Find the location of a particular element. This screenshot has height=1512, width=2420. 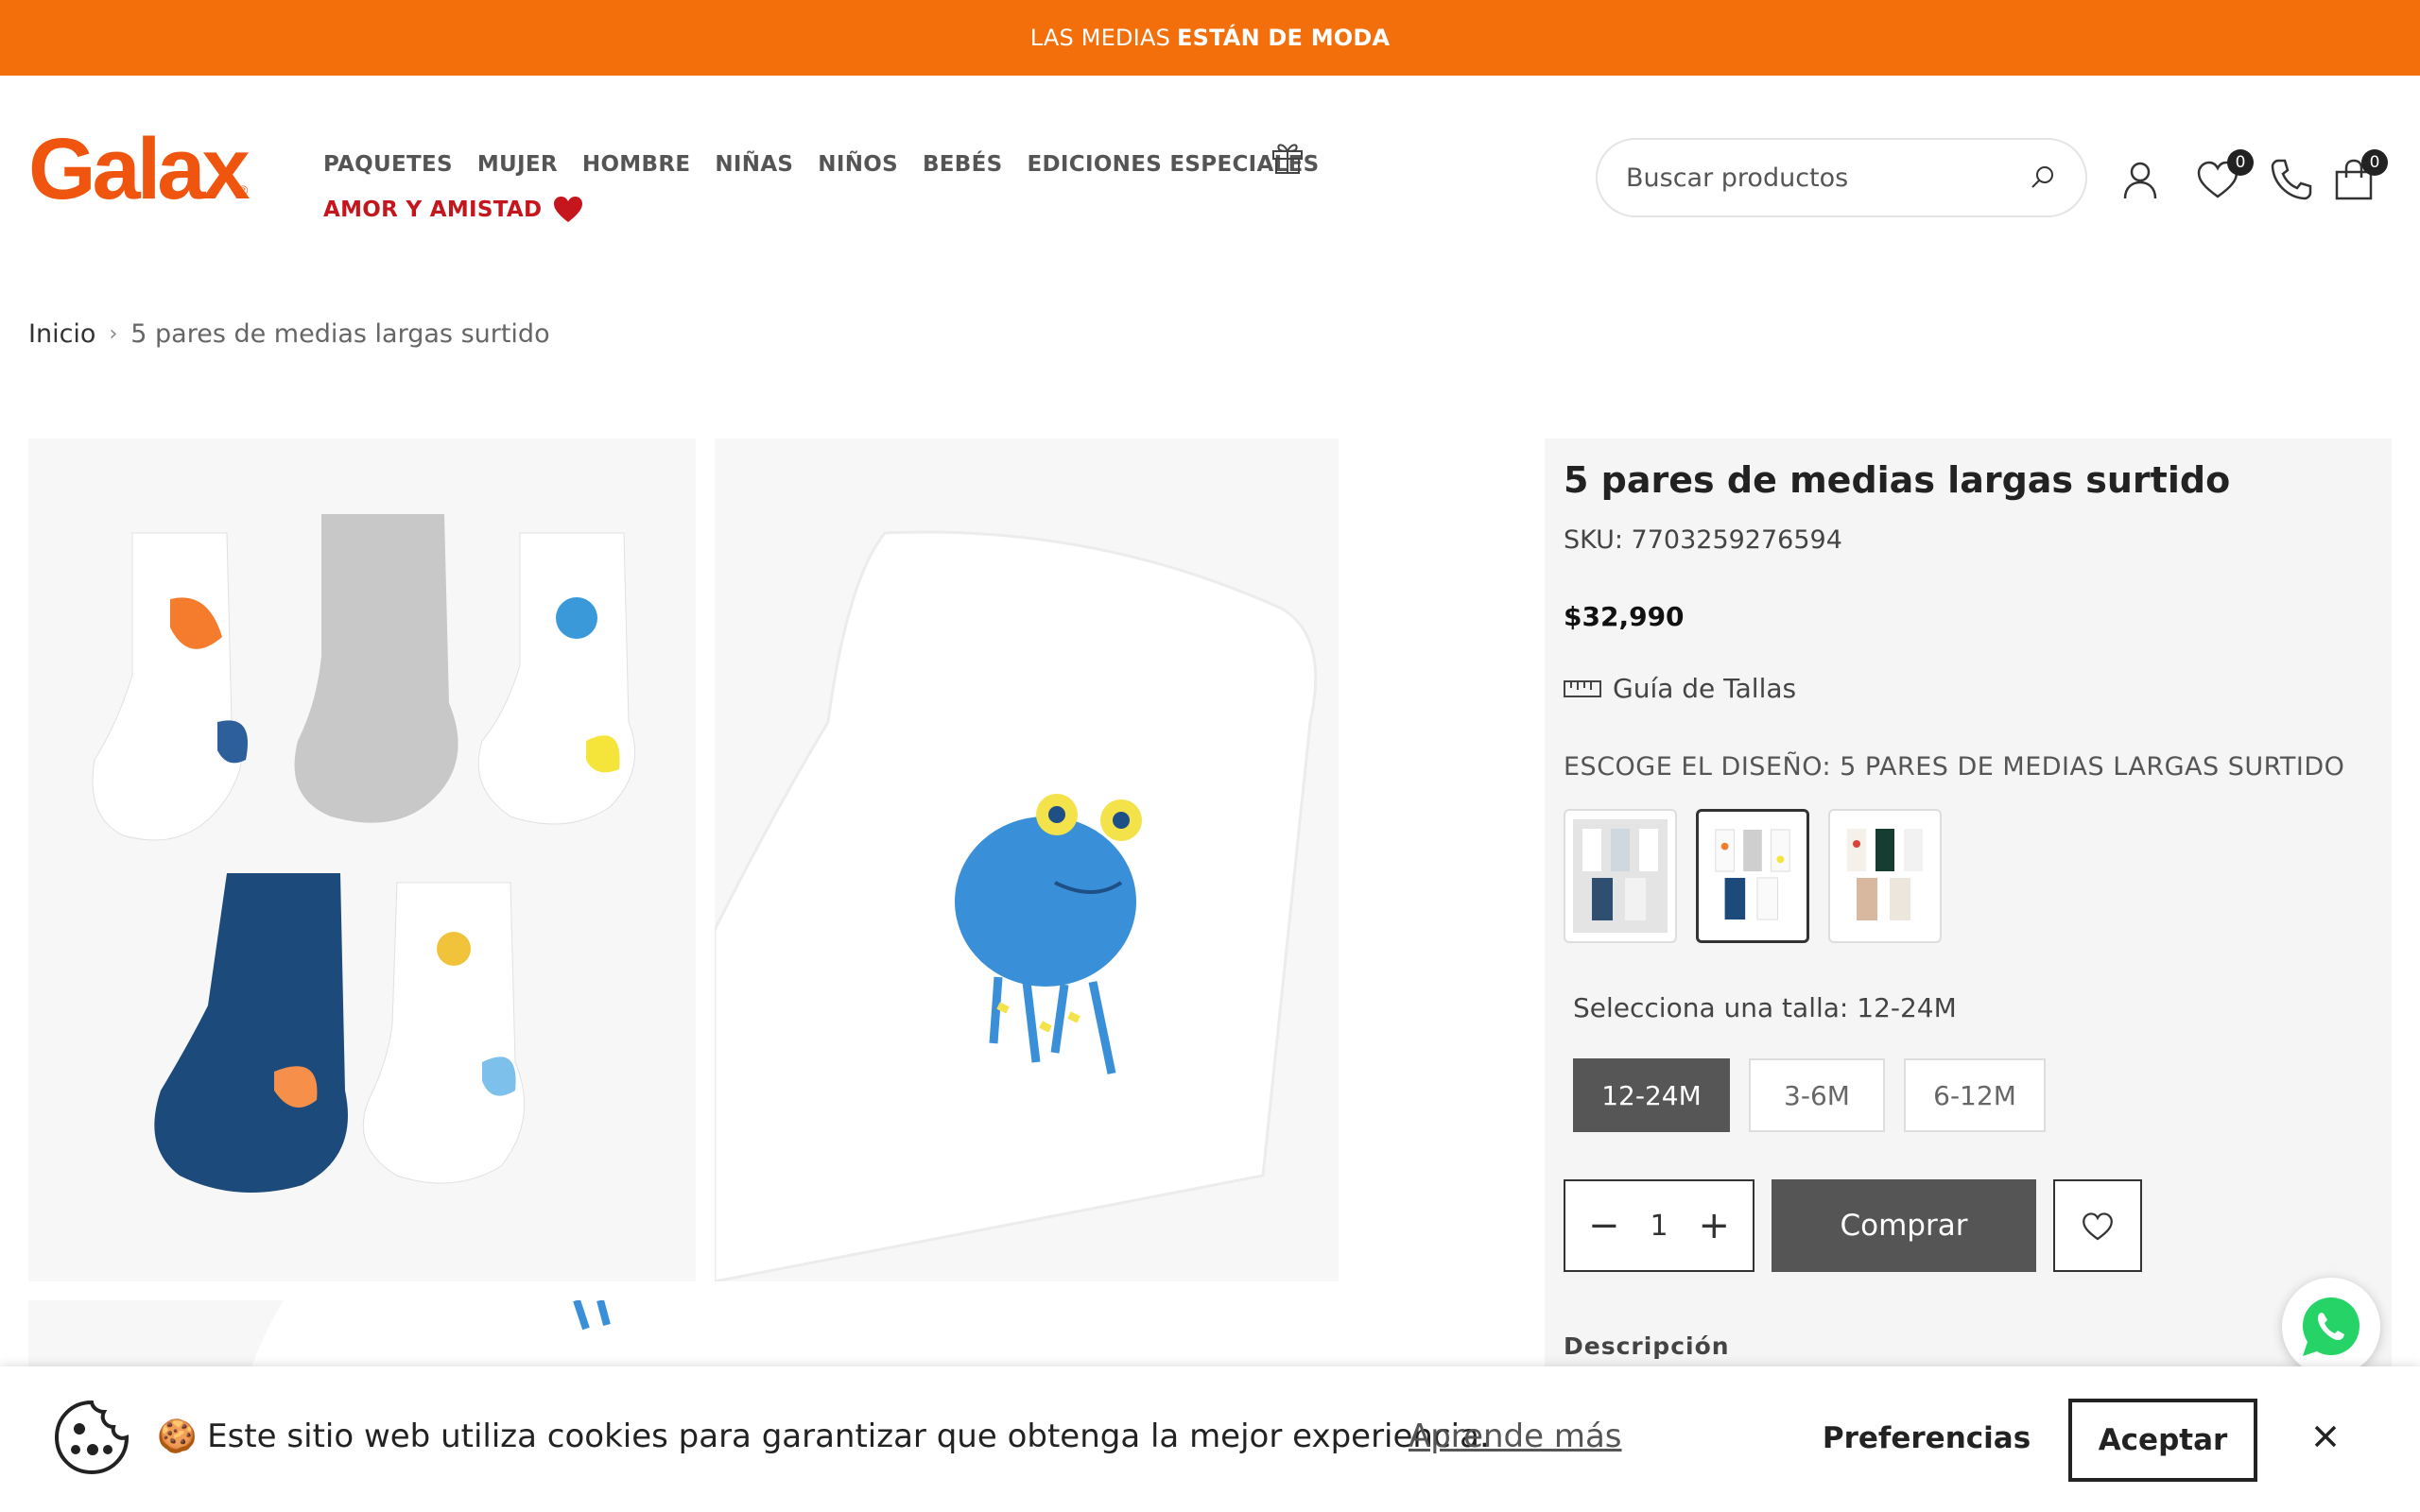

brand-name: Galax is located at coordinates (139, 168).